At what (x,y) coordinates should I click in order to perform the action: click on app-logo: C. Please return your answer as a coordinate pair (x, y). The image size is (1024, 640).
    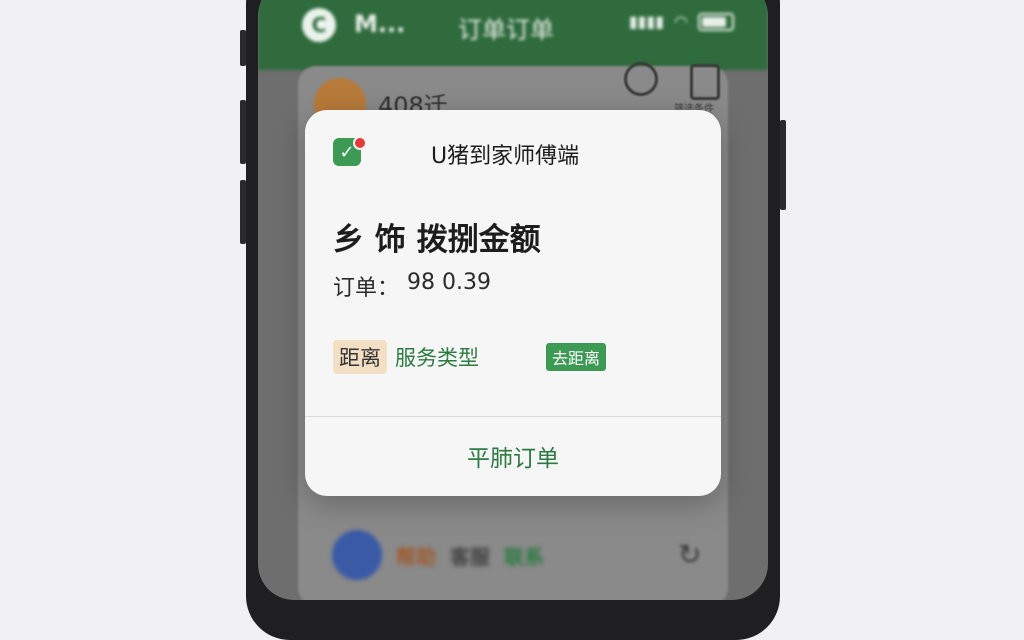
    Looking at the image, I should click on (319, 25).